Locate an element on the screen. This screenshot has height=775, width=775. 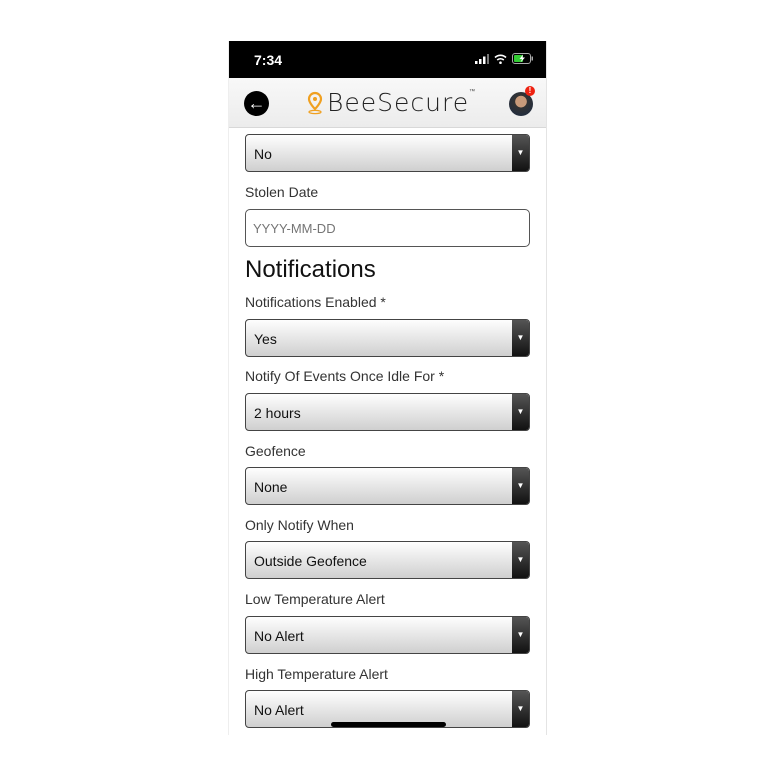
idle-select: 2 hours ▼ is located at coordinates (387, 412).